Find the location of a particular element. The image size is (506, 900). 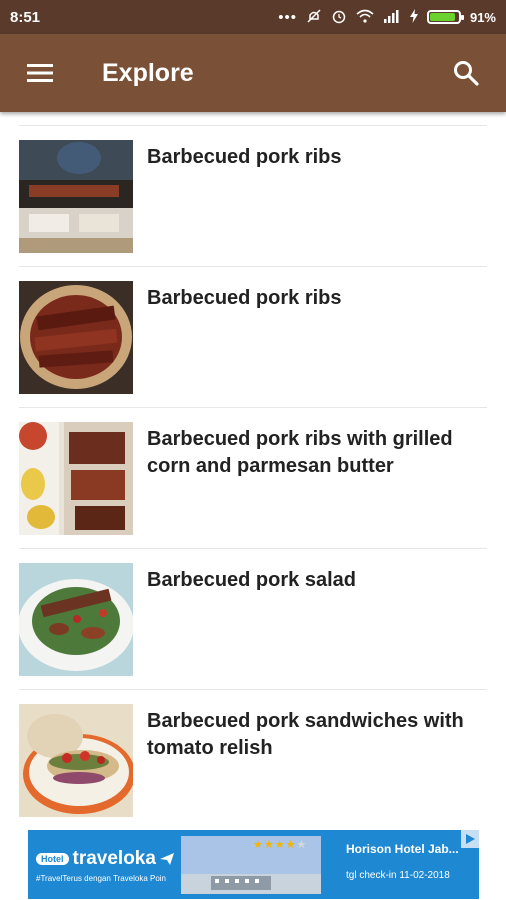

recipe-item: Barbecued pork salad is located at coordinates (253, 618).